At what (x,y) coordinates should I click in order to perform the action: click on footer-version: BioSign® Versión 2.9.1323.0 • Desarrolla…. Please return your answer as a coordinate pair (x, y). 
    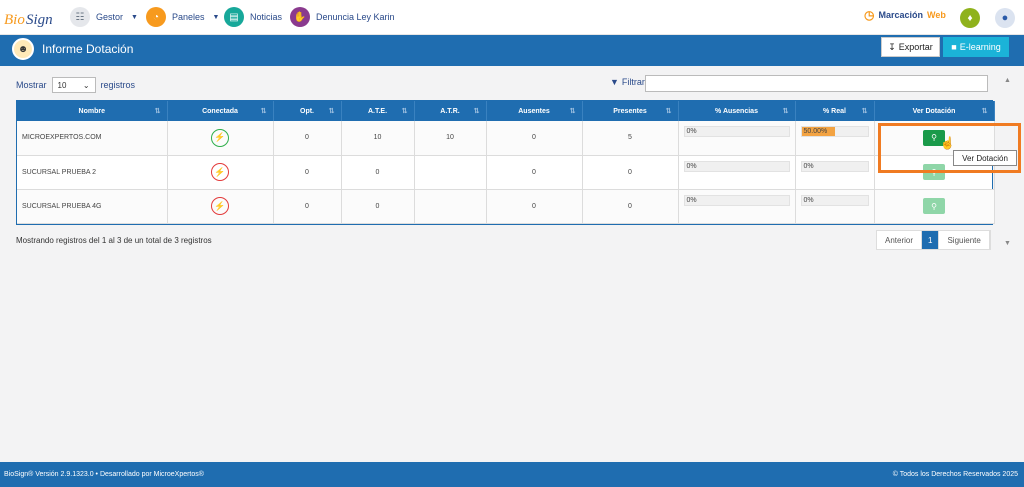
    Looking at the image, I should click on (104, 474).